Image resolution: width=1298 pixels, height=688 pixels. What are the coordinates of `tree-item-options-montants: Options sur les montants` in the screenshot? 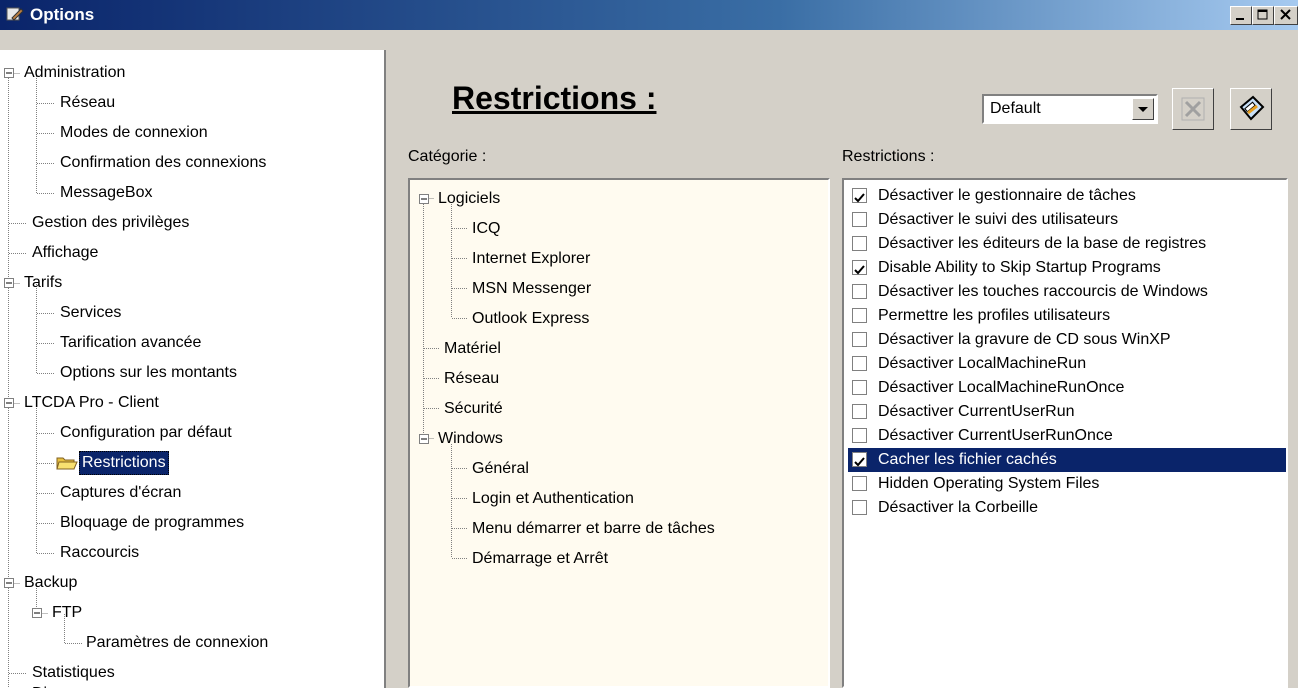 It's located at (148, 373).